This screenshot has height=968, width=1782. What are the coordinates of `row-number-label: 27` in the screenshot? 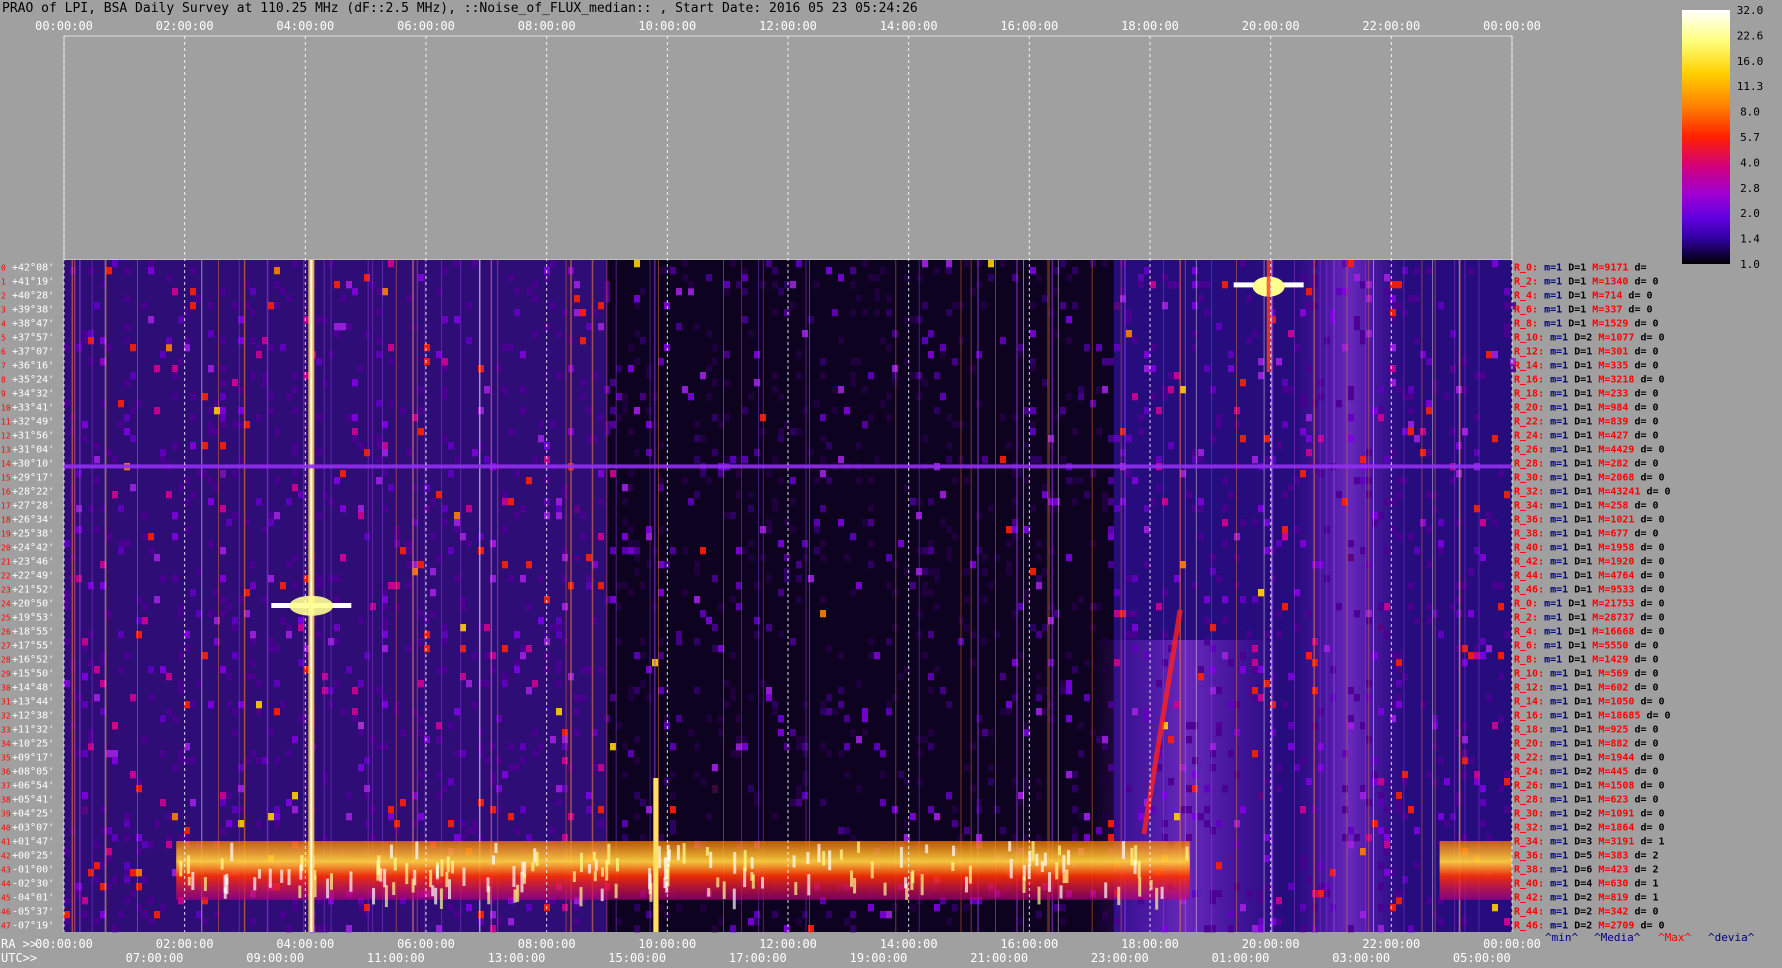 It's located at (6, 646).